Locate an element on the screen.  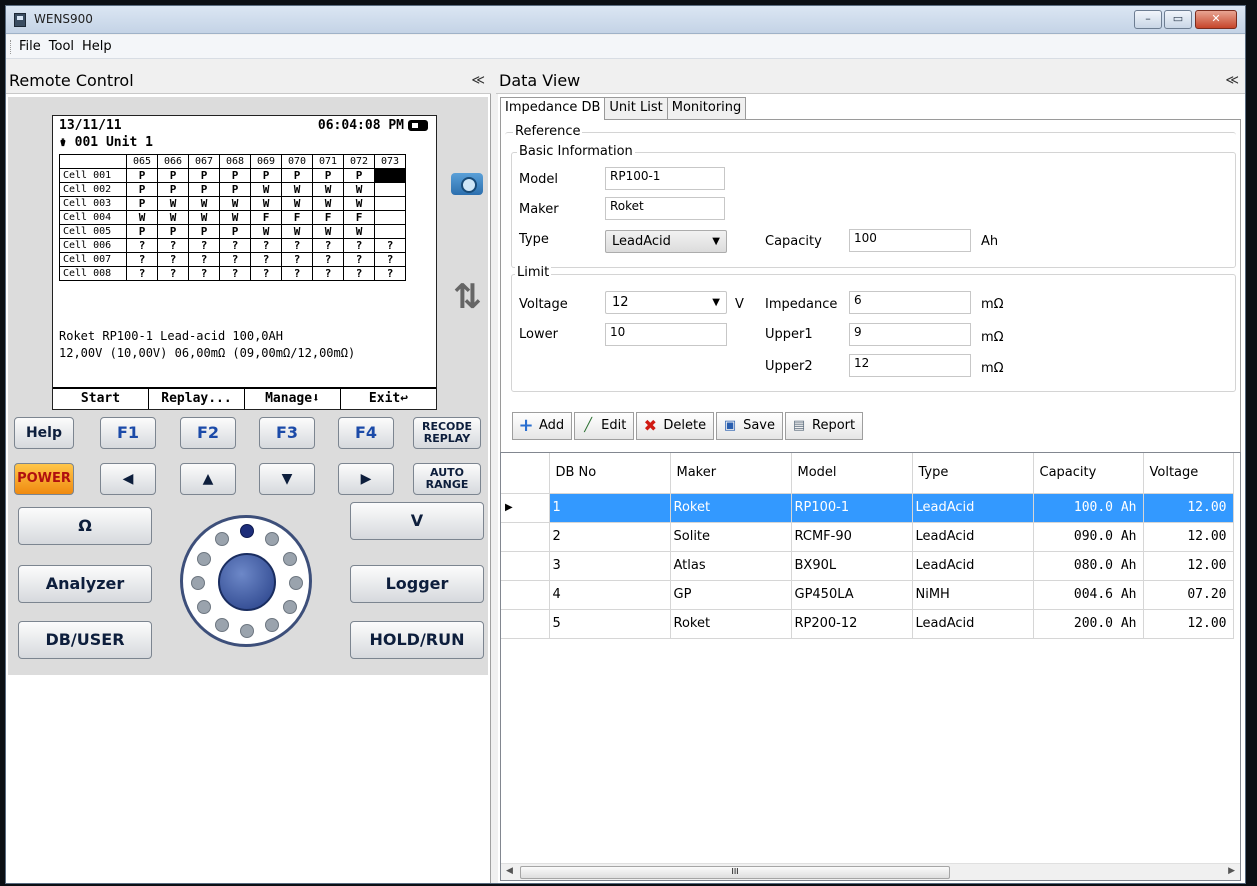
cell-model: RP100-1 is located at coordinates (852, 508).